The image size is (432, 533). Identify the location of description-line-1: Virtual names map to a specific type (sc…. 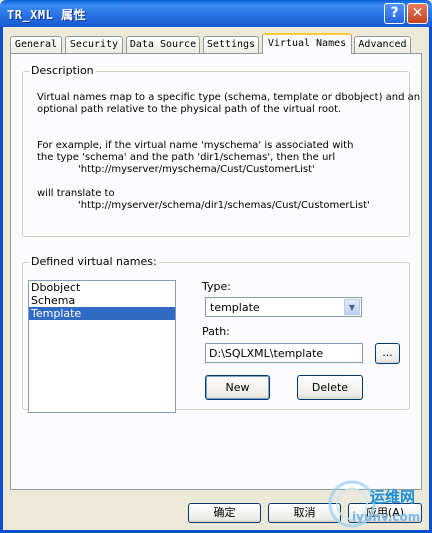
(229, 97).